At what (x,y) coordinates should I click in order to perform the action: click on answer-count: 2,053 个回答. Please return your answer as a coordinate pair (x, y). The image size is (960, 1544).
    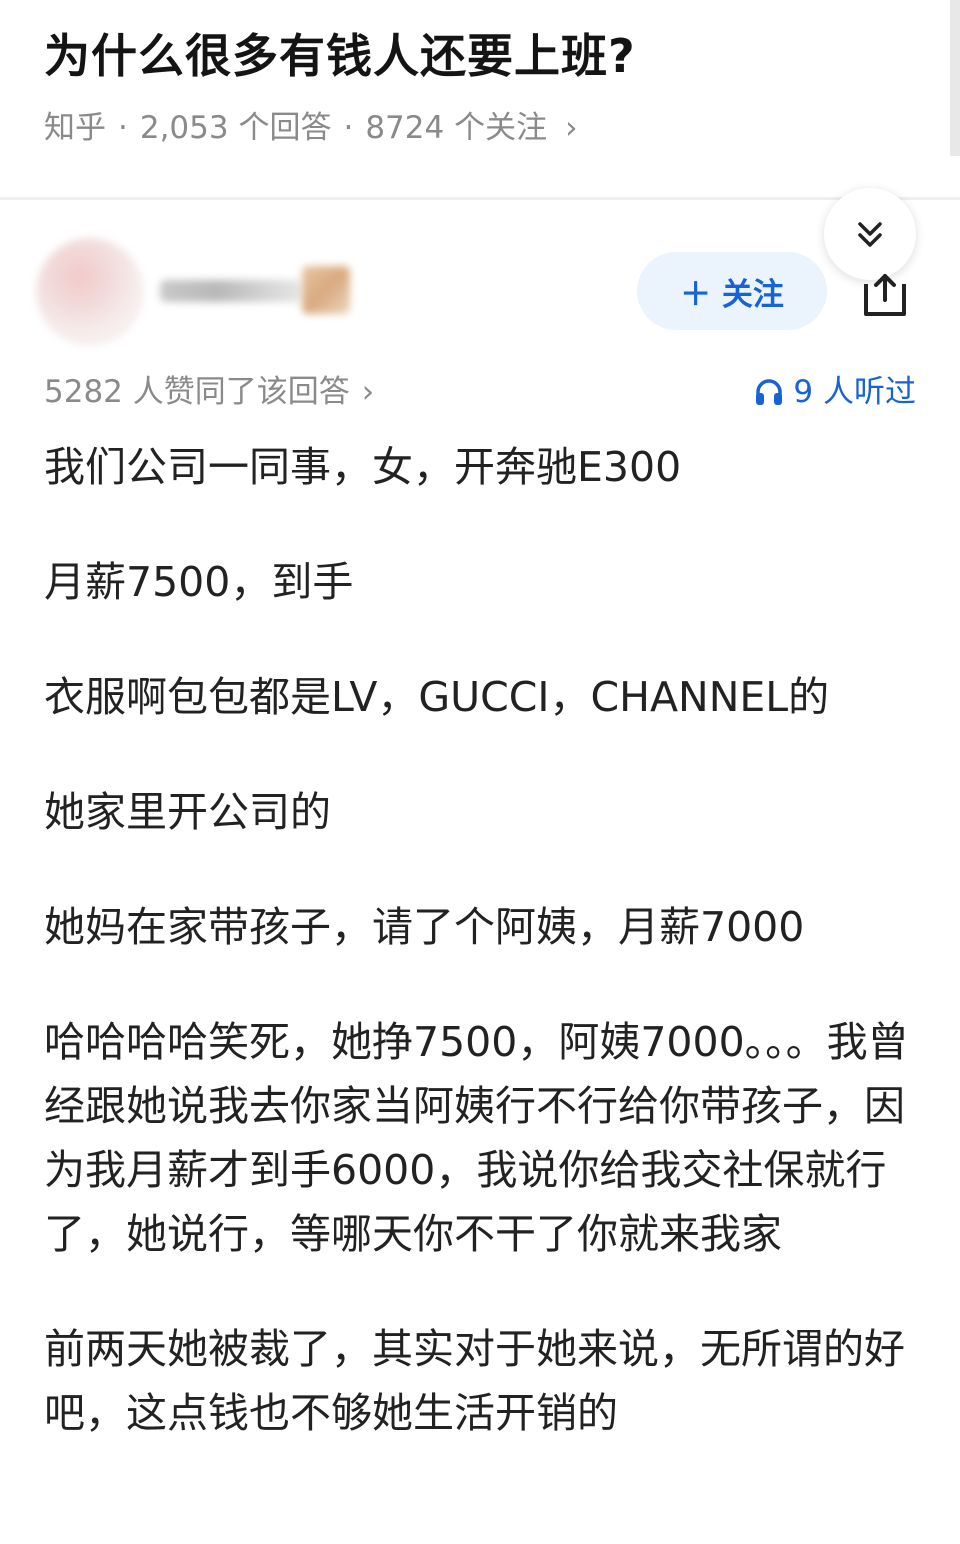
    Looking at the image, I should click on (235, 128).